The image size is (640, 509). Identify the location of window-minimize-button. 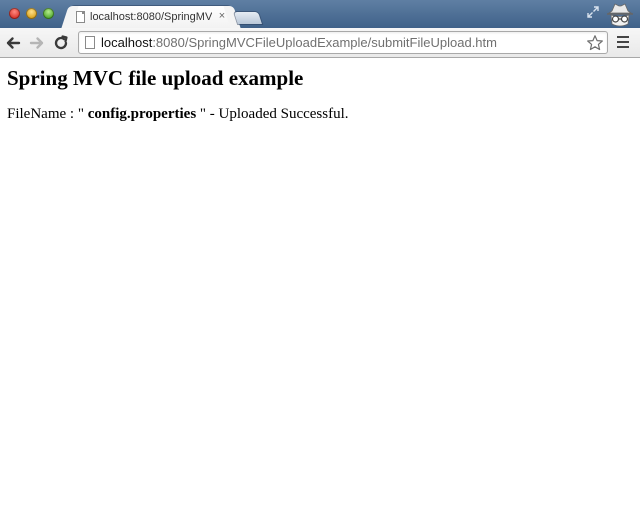
(31, 13).